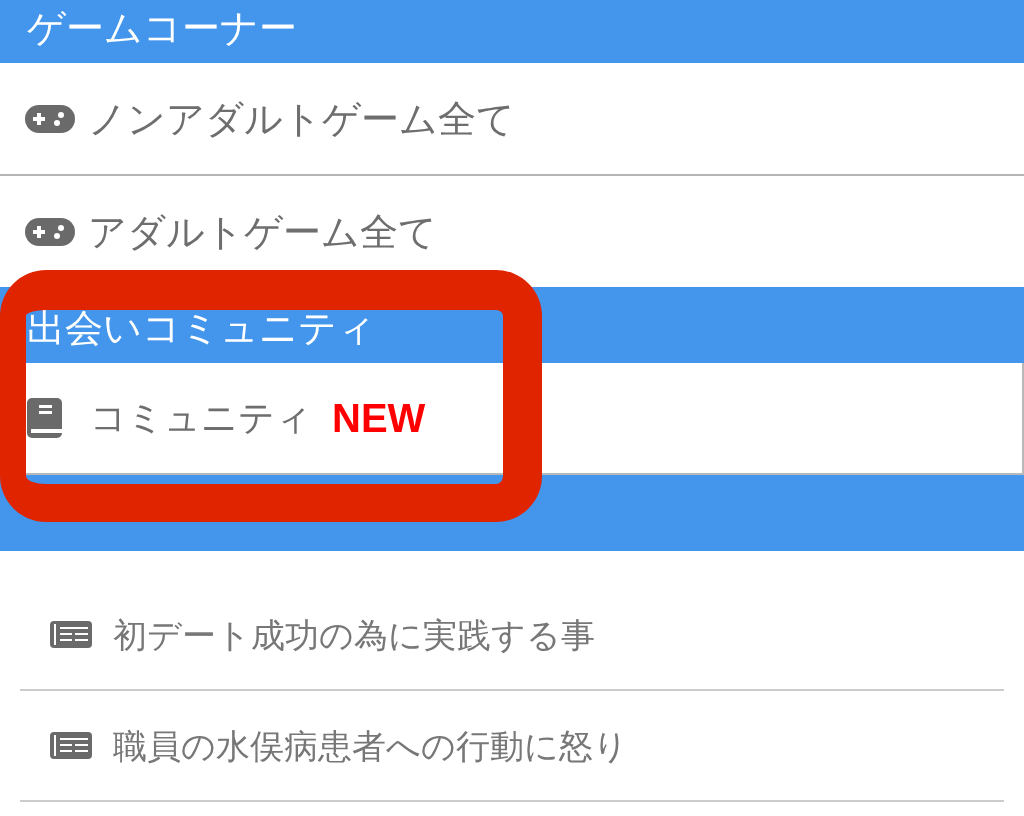  What do you see at coordinates (162, 28) in the screenshot?
I see `section-title: ゲームコーナー` at bounding box center [162, 28].